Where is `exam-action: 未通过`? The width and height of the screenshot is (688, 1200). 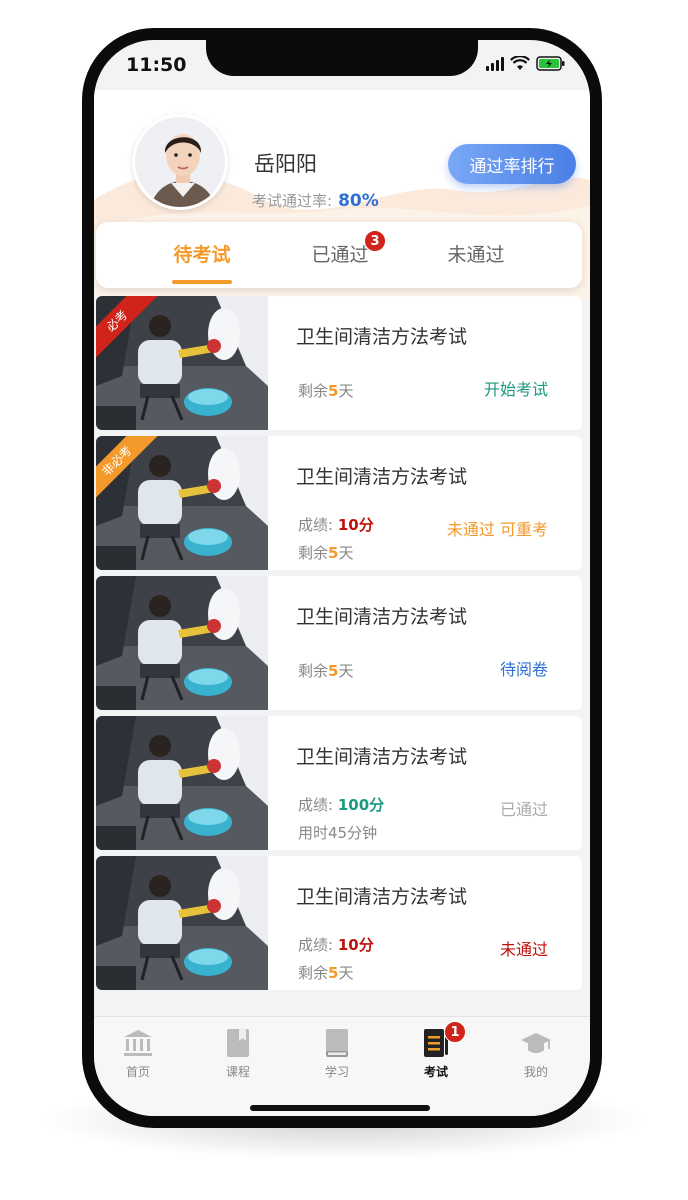
exam-action: 未通过 is located at coordinates (524, 948).